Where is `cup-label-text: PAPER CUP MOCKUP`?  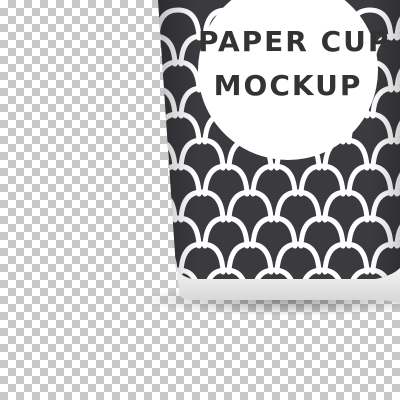
cup-label-text: PAPER CUP MOCKUP is located at coordinates (294, 64).